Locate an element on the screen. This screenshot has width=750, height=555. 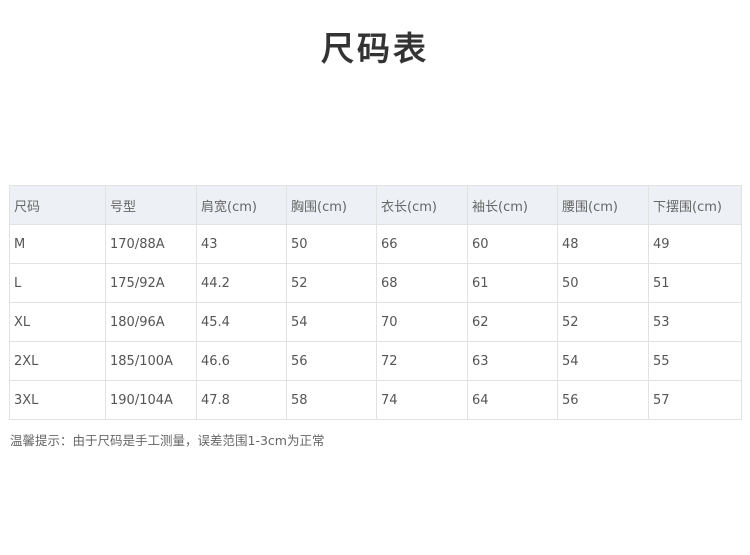
table-cell: 190/104A is located at coordinates (151, 400).